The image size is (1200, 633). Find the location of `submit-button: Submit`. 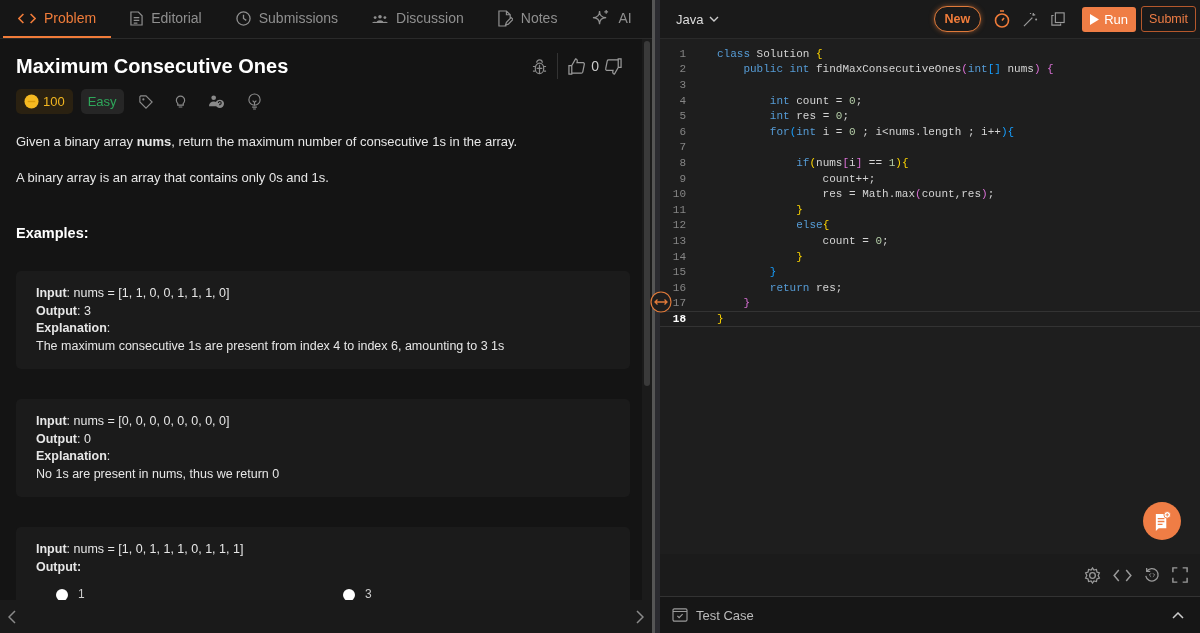

submit-button: Submit is located at coordinates (1168, 19).